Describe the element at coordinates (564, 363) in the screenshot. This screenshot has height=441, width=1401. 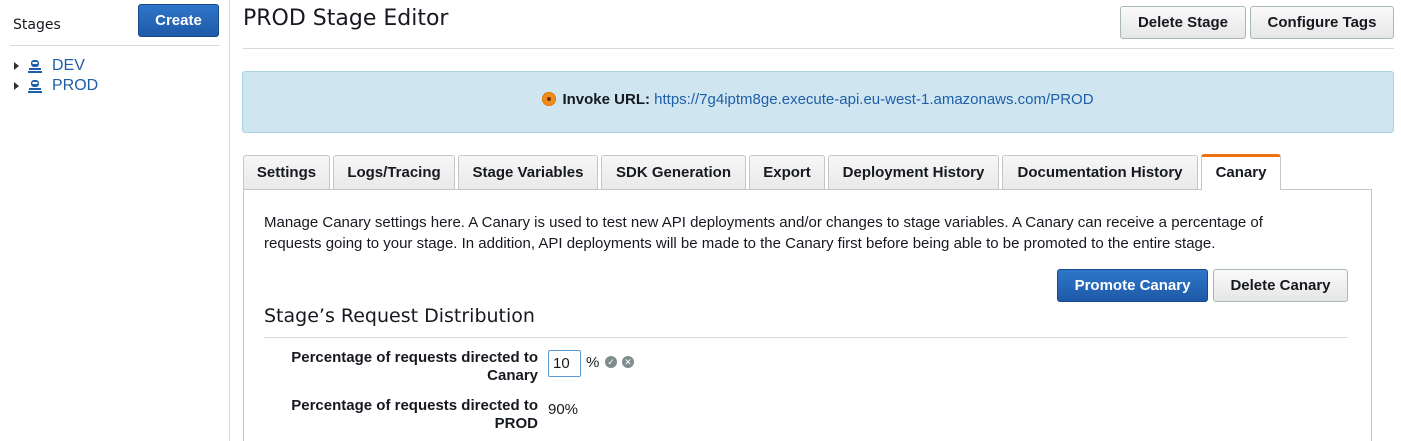
I see `canary-percentage-input: 10` at that location.